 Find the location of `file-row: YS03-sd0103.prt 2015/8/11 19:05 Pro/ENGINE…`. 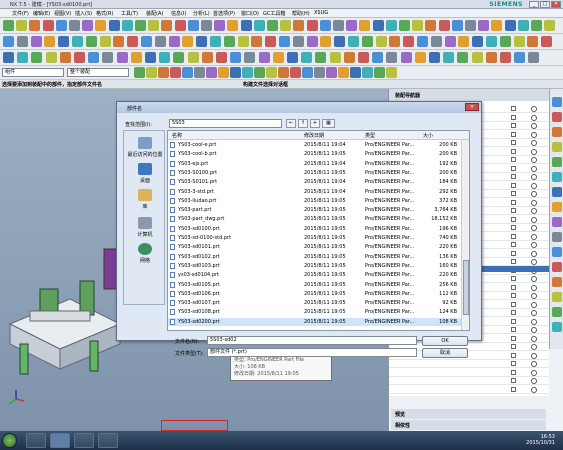

file-row: YS03-sd0103.prt 2015/8/11 19:05 Pro/ENGINE… is located at coordinates (318, 266).